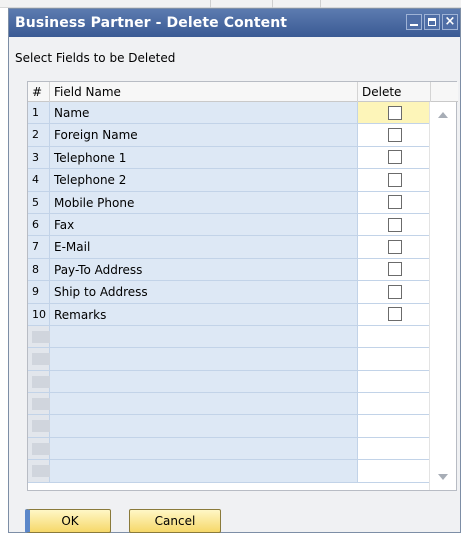 Image resolution: width=461 pixels, height=533 pixels. Describe the element at coordinates (175, 521) in the screenshot. I see `cancel-button: Cancel` at that location.